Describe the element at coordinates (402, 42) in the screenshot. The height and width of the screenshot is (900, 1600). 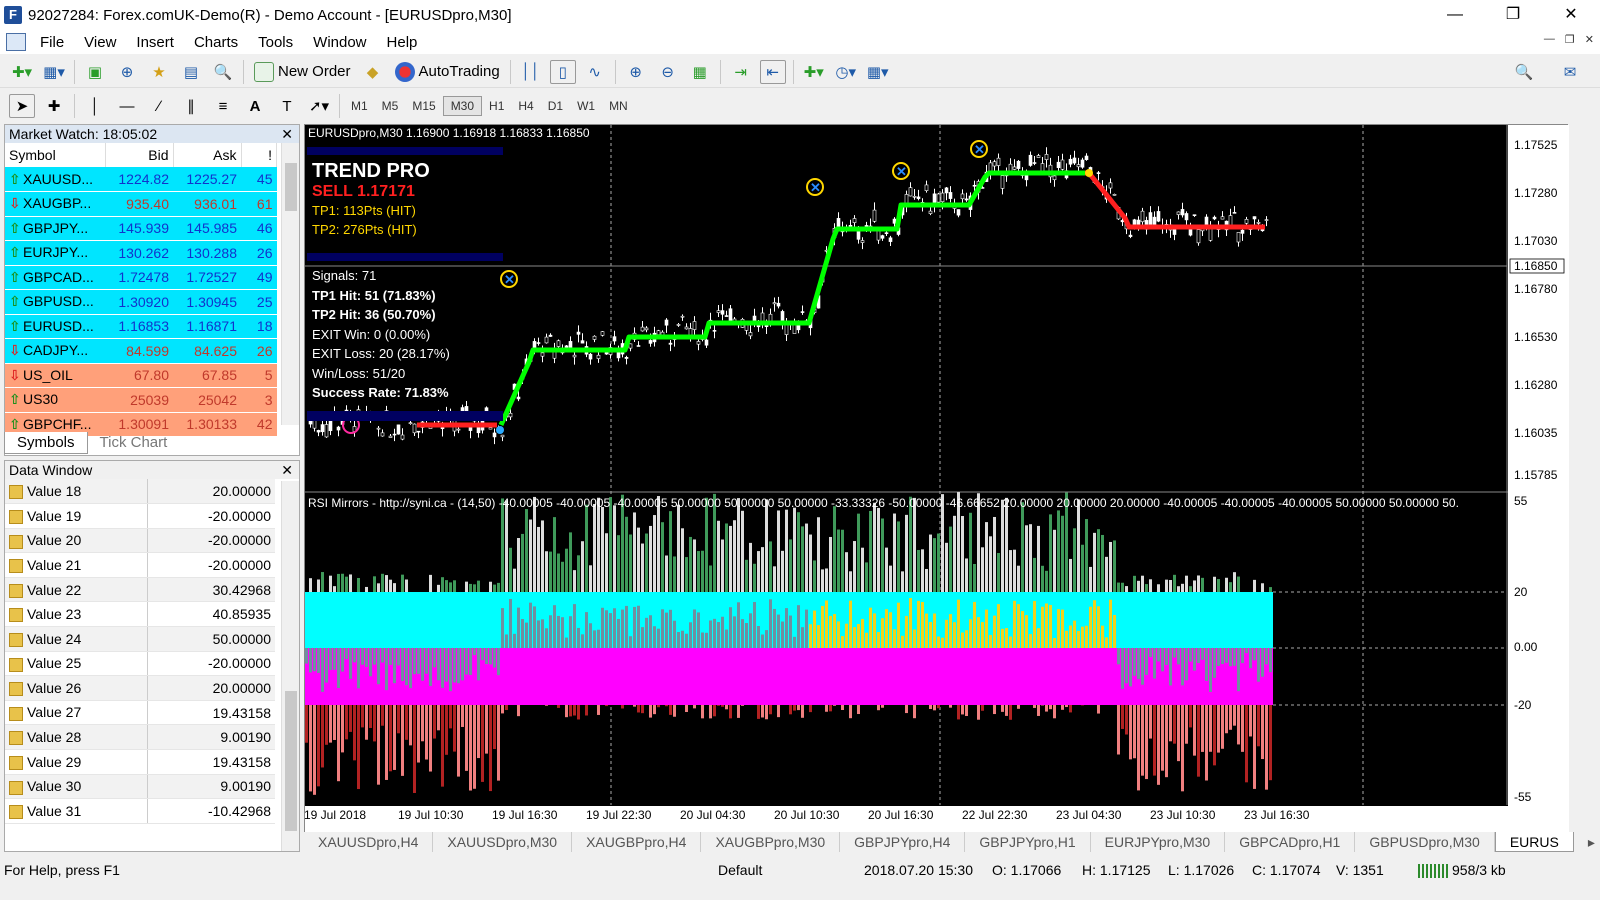
I see `menu-help: Help` at that location.